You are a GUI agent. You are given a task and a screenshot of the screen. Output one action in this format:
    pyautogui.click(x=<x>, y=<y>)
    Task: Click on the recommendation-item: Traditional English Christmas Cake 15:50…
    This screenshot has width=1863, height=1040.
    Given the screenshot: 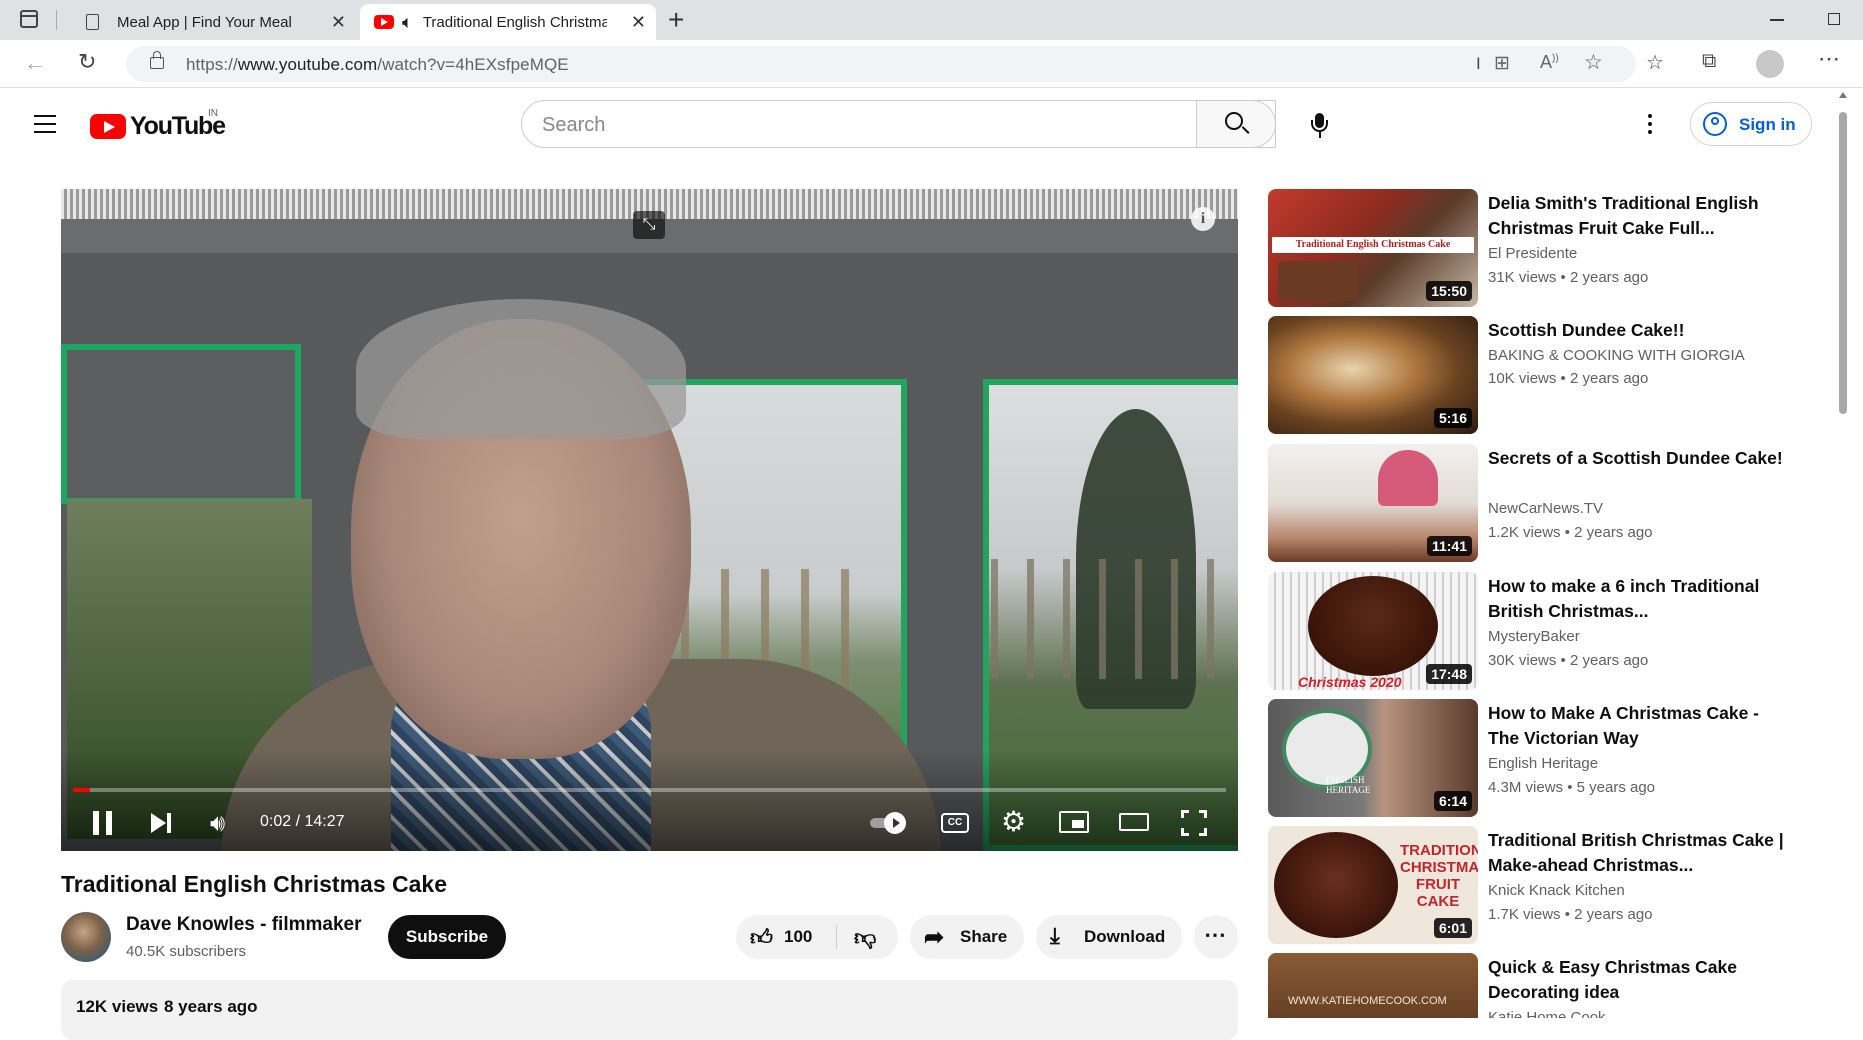 What is the action you would take?
    pyautogui.click(x=1548, y=249)
    